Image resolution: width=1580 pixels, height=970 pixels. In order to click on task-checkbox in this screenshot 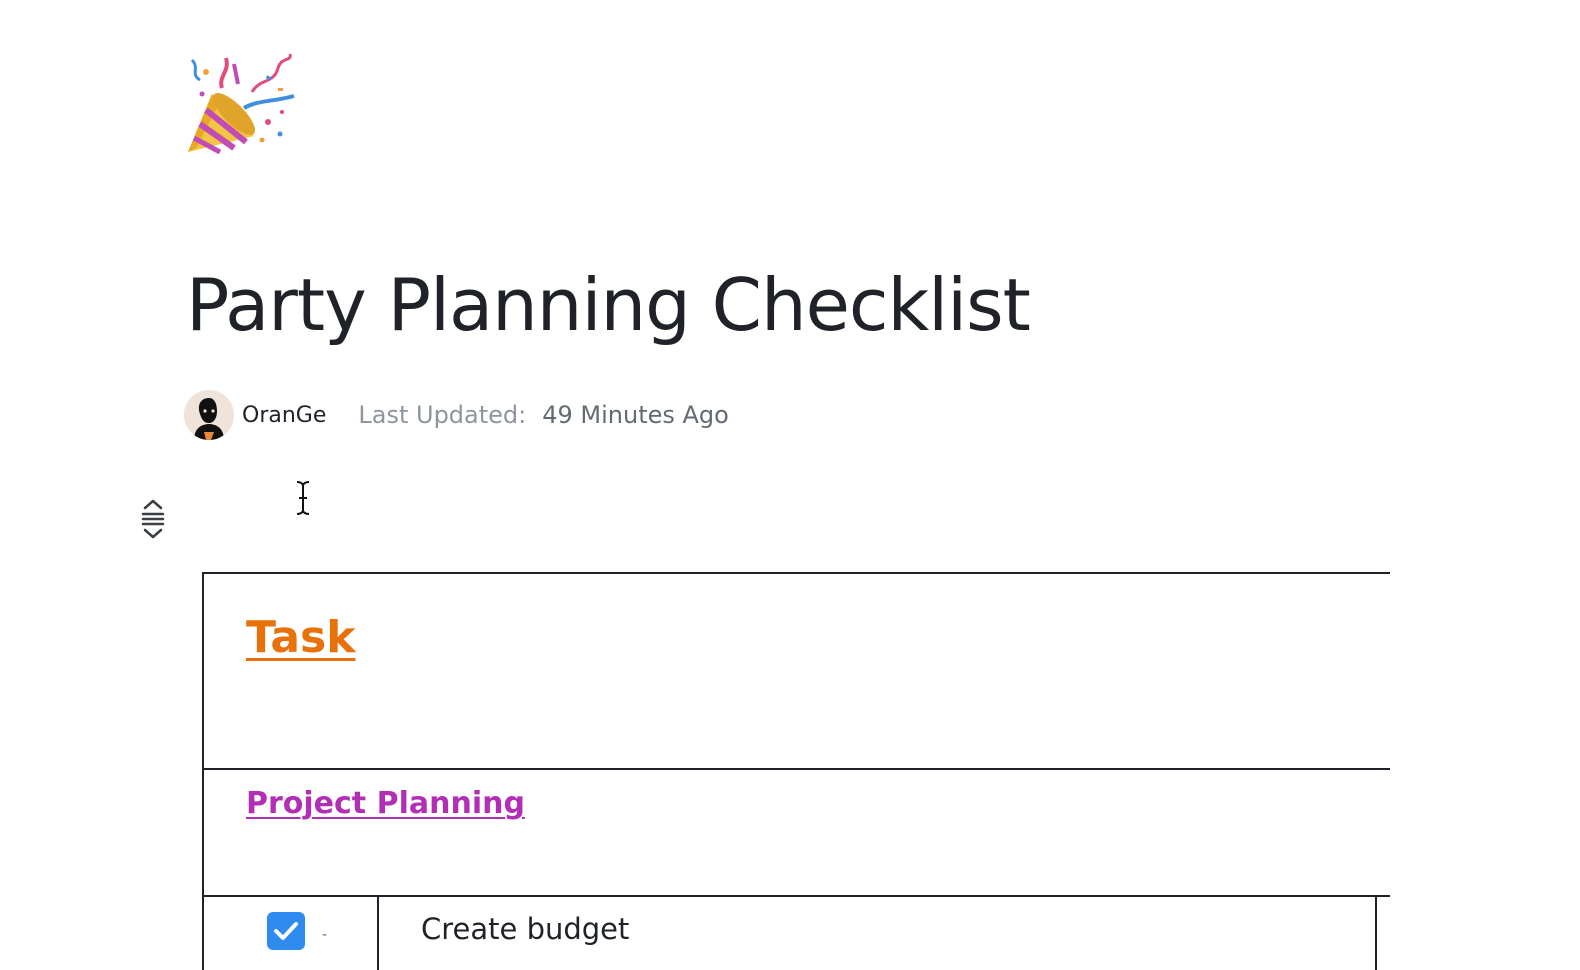, I will do `click(286, 931)`.